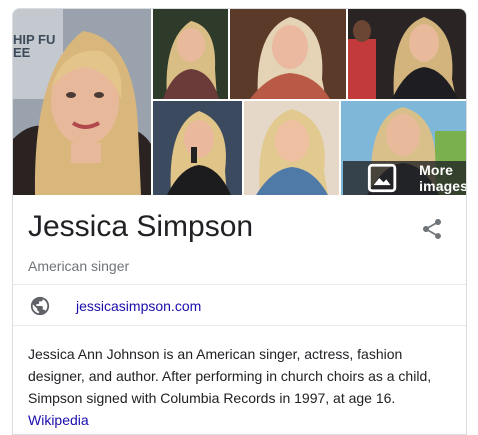 This screenshot has width=478, height=435. I want to click on gallery-image-main: HIP FU EE, so click(82, 102).